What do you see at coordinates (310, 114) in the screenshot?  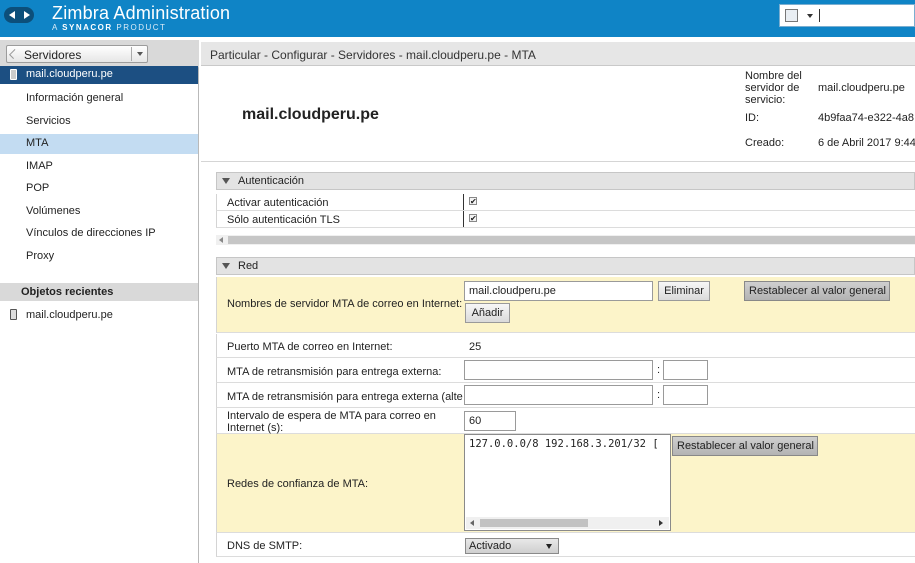 I see `page-title: mail.cloudperu.pe` at bounding box center [310, 114].